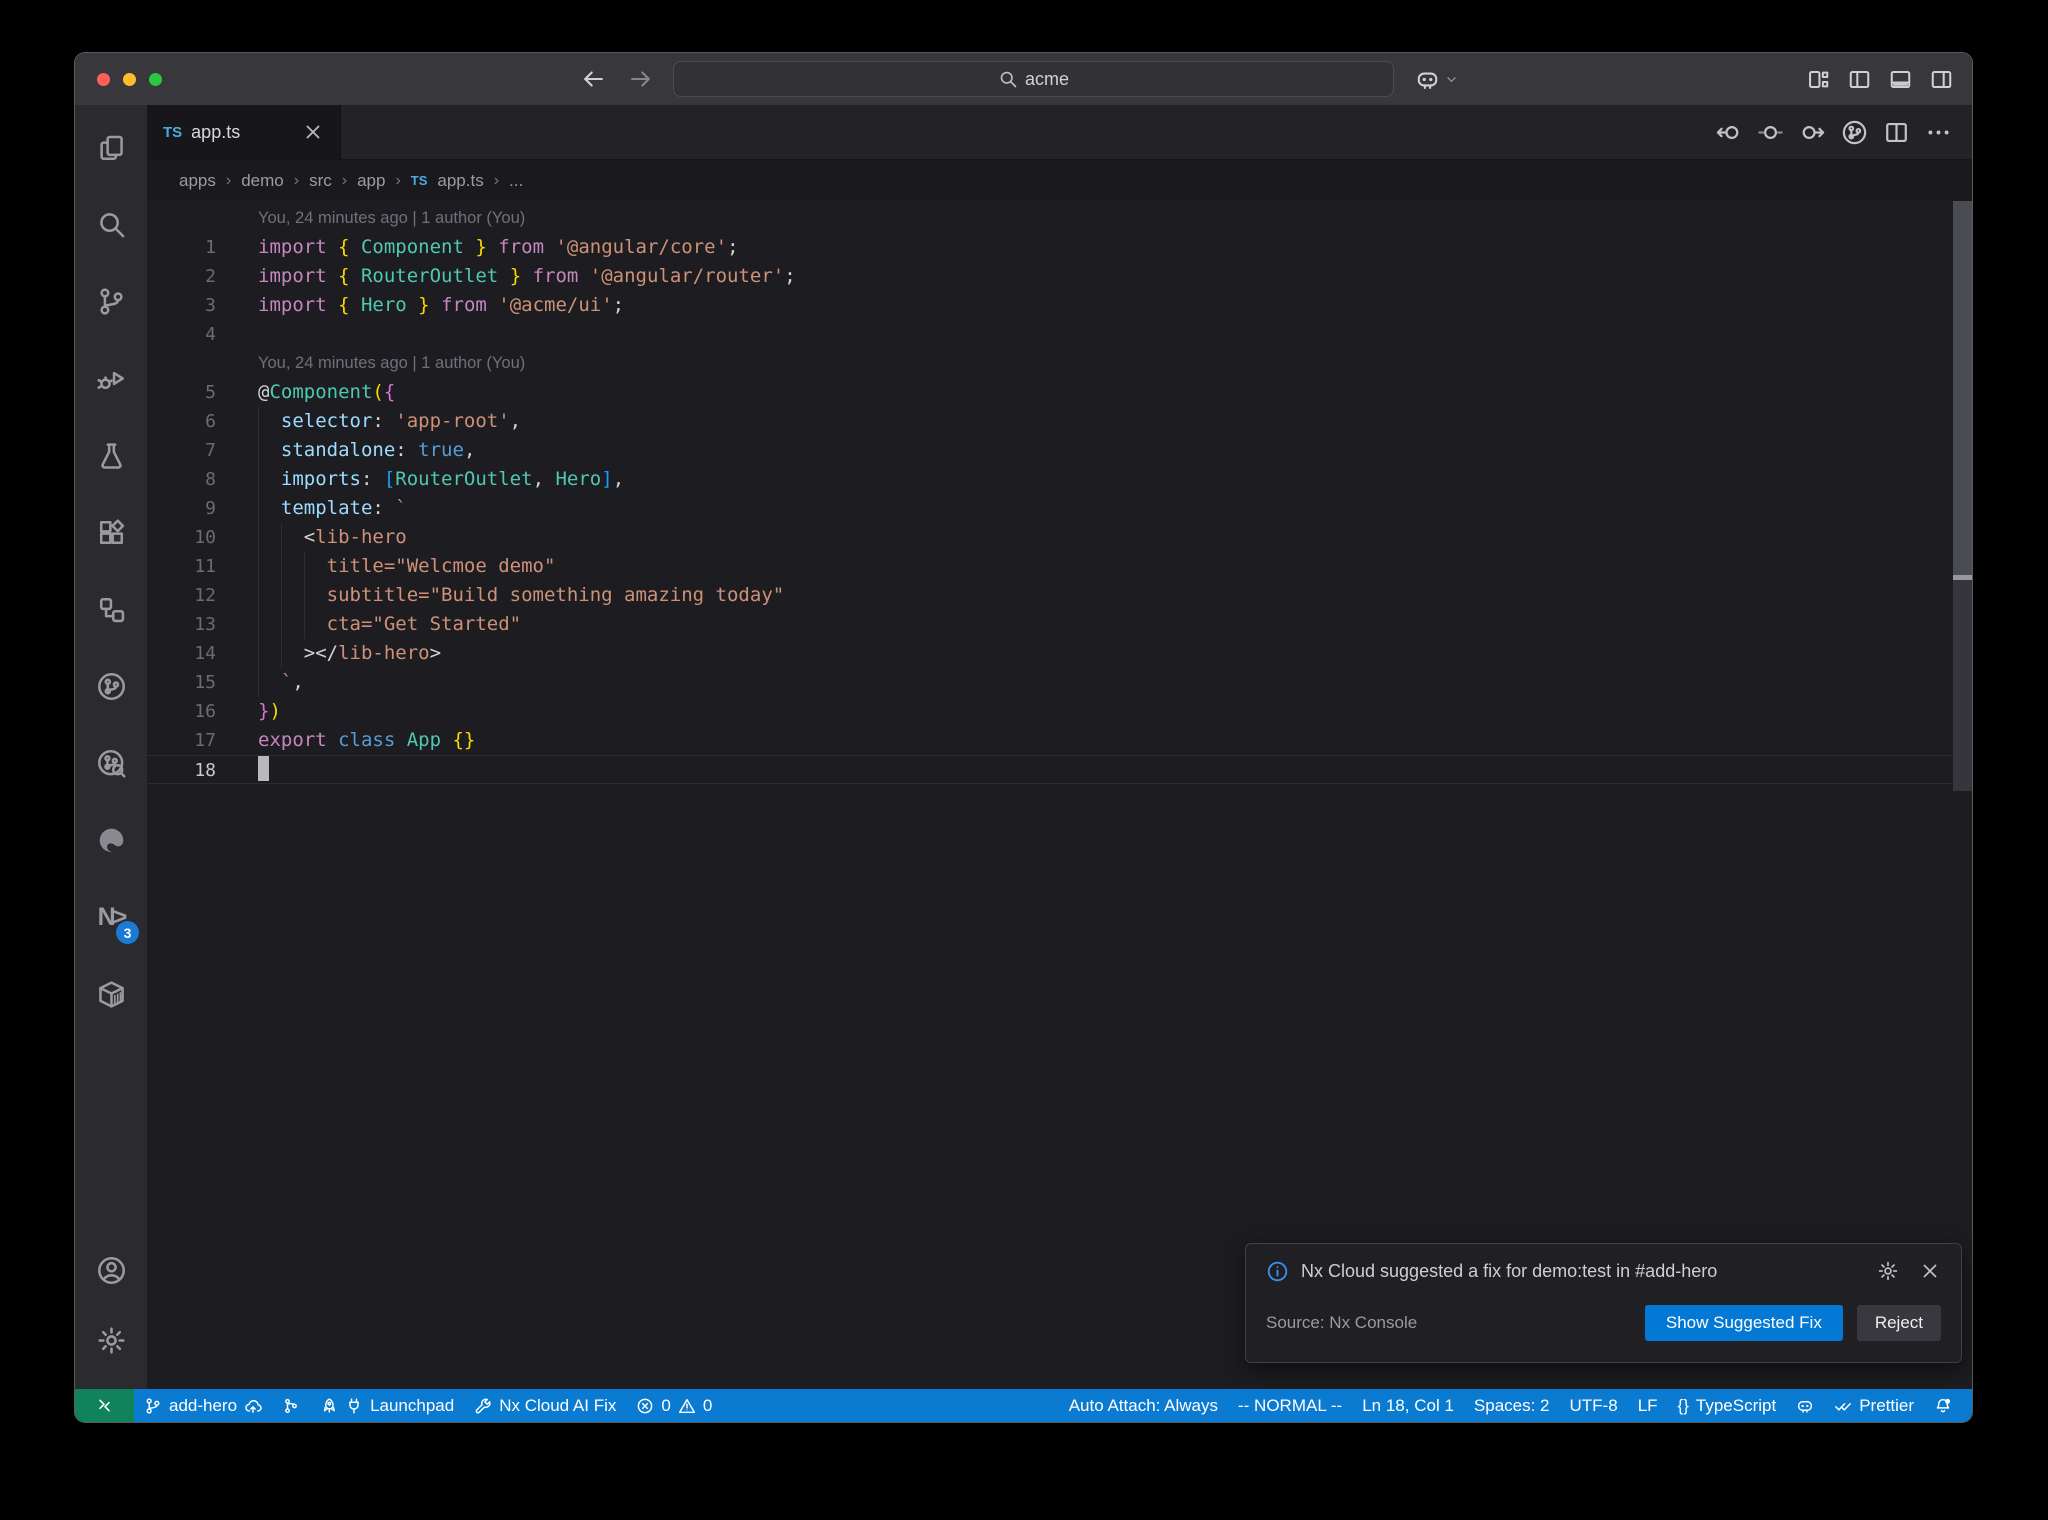 Image resolution: width=2048 pixels, height=1520 pixels. Describe the element at coordinates (1342, 1322) in the screenshot. I see `notification-source: Source: Nx Console` at that location.